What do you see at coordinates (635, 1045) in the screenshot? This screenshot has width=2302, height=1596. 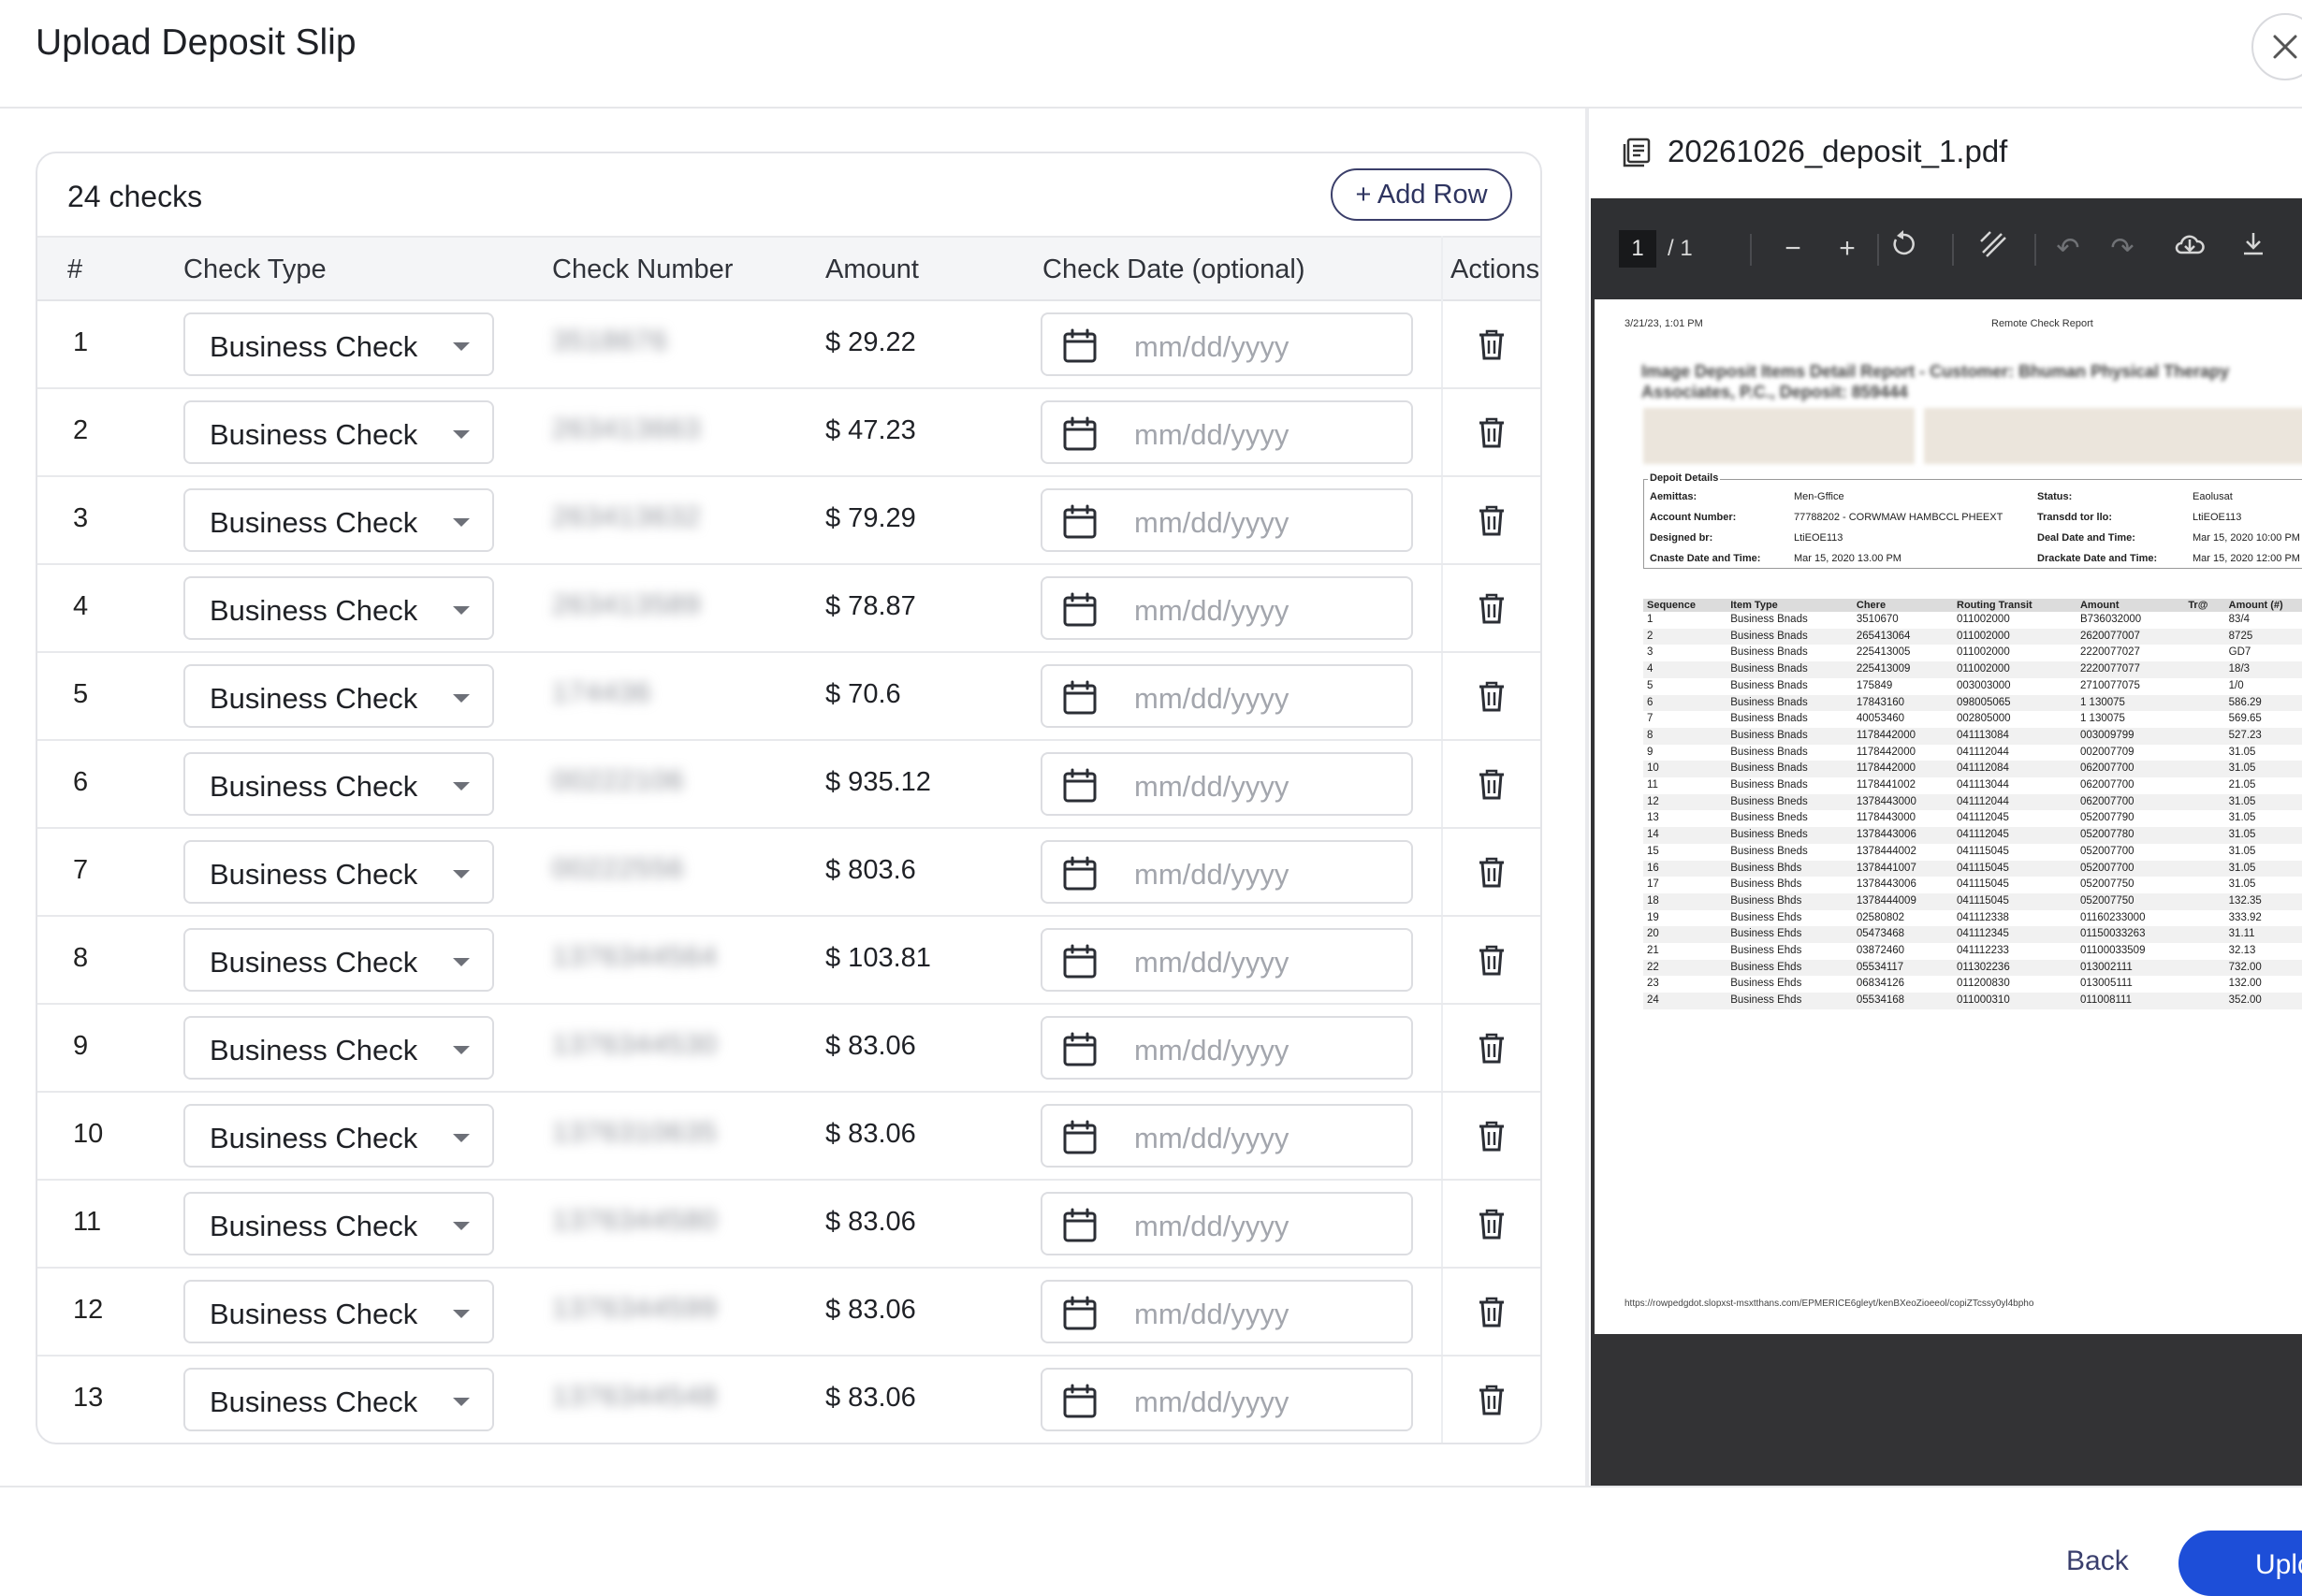 I see `check-number-field: 1376344530` at bounding box center [635, 1045].